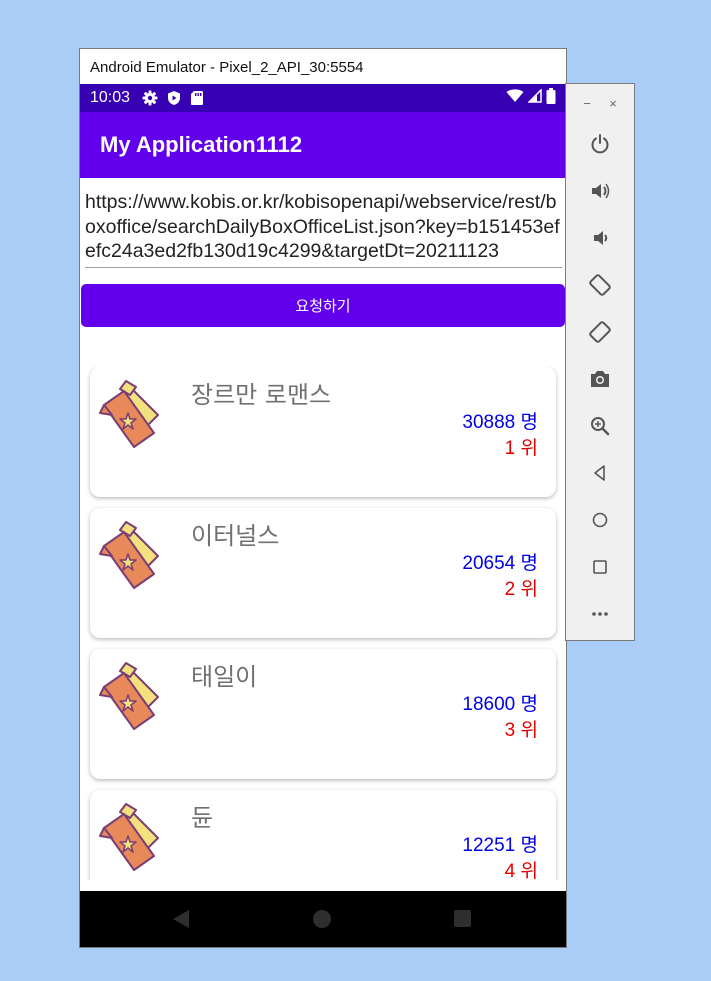 Image resolution: width=711 pixels, height=981 pixels. What do you see at coordinates (323, 145) in the screenshot?
I see `app-bar: My Application1112` at bounding box center [323, 145].